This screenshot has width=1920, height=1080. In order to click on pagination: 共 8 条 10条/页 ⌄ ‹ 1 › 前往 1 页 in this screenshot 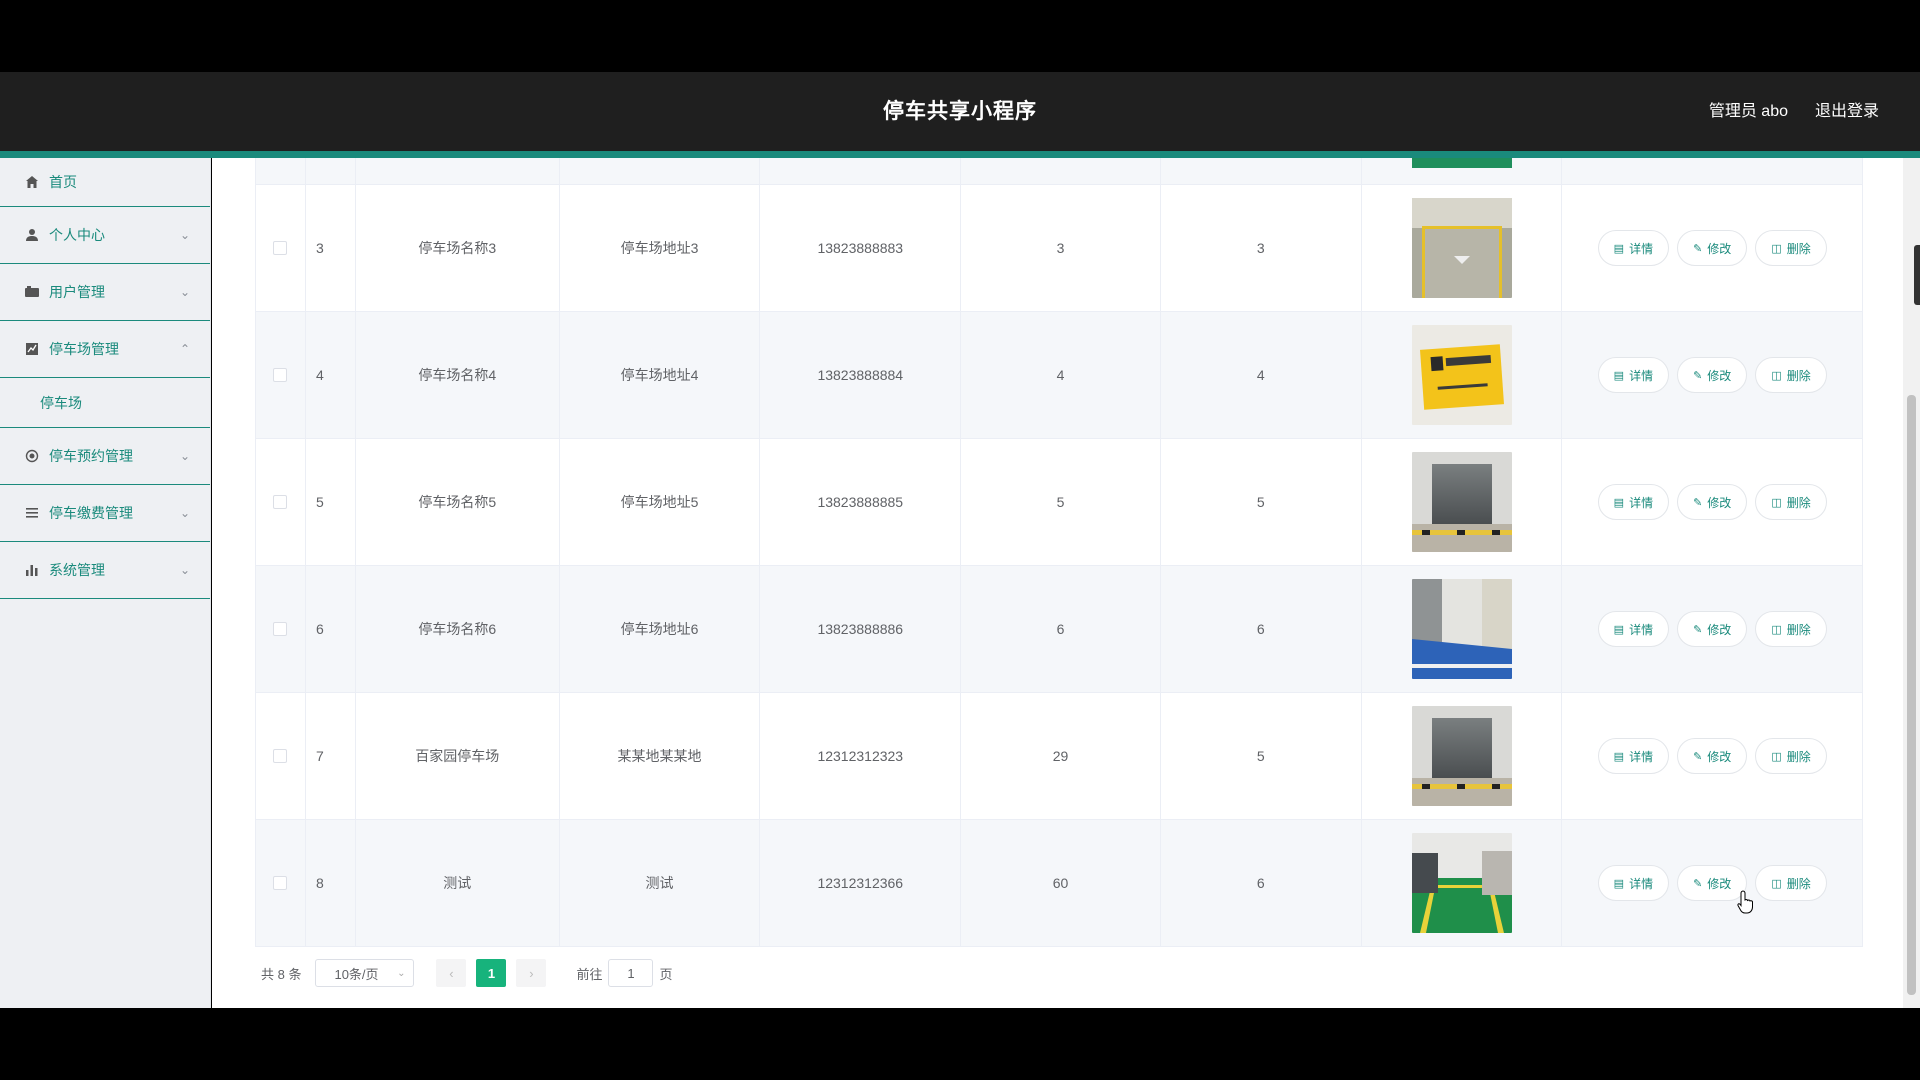, I will do `click(464, 973)`.